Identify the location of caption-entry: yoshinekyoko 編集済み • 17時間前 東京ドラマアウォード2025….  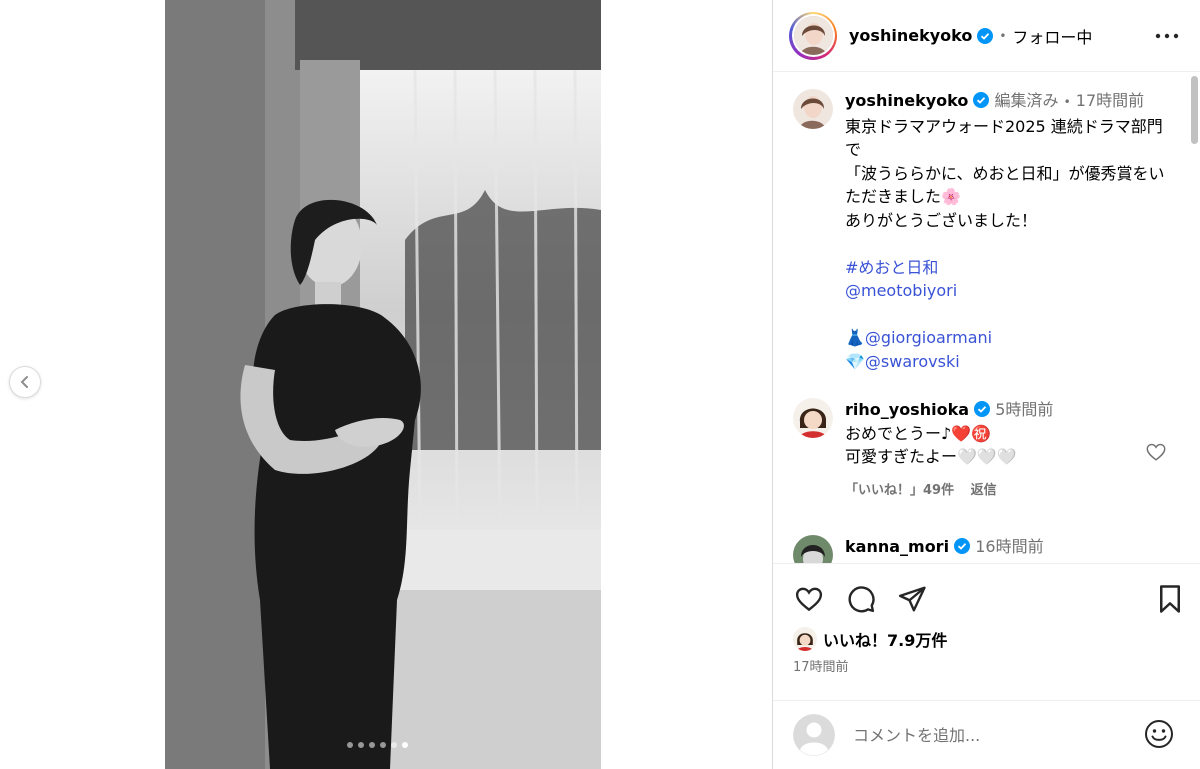
(984, 231).